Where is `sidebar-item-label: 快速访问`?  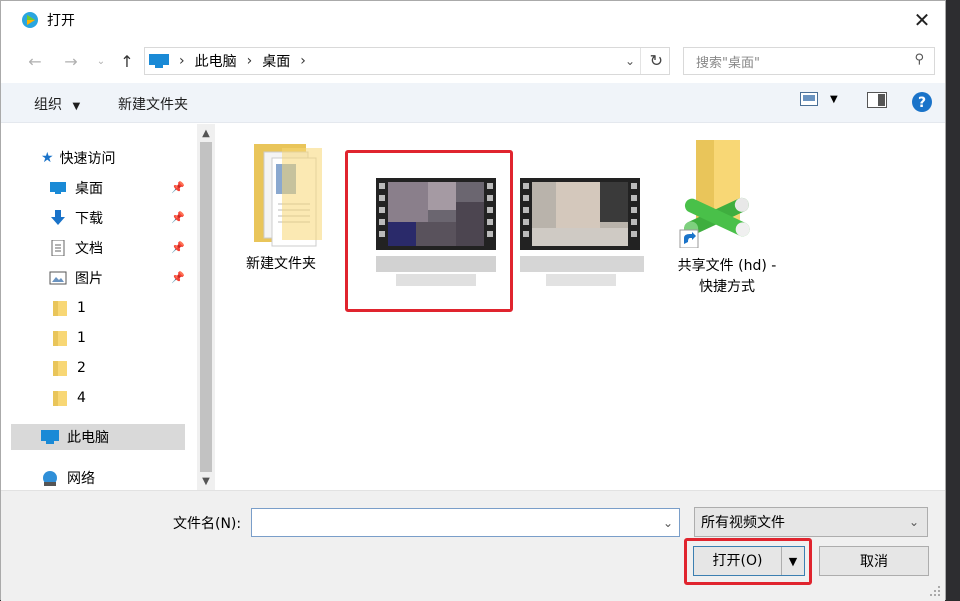
sidebar-item-label: 快速访问 is located at coordinates (87, 159).